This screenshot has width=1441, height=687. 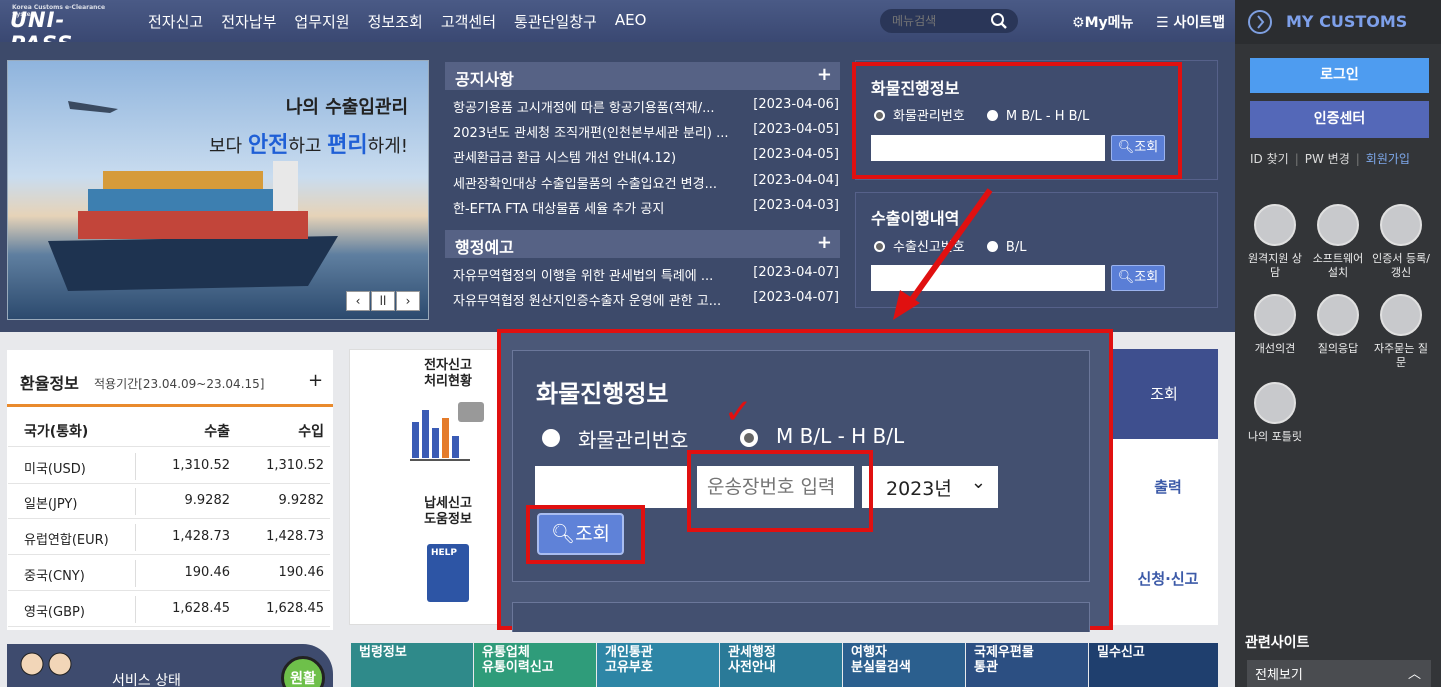 What do you see at coordinates (47, 666) in the screenshot?
I see `staff-avatars` at bounding box center [47, 666].